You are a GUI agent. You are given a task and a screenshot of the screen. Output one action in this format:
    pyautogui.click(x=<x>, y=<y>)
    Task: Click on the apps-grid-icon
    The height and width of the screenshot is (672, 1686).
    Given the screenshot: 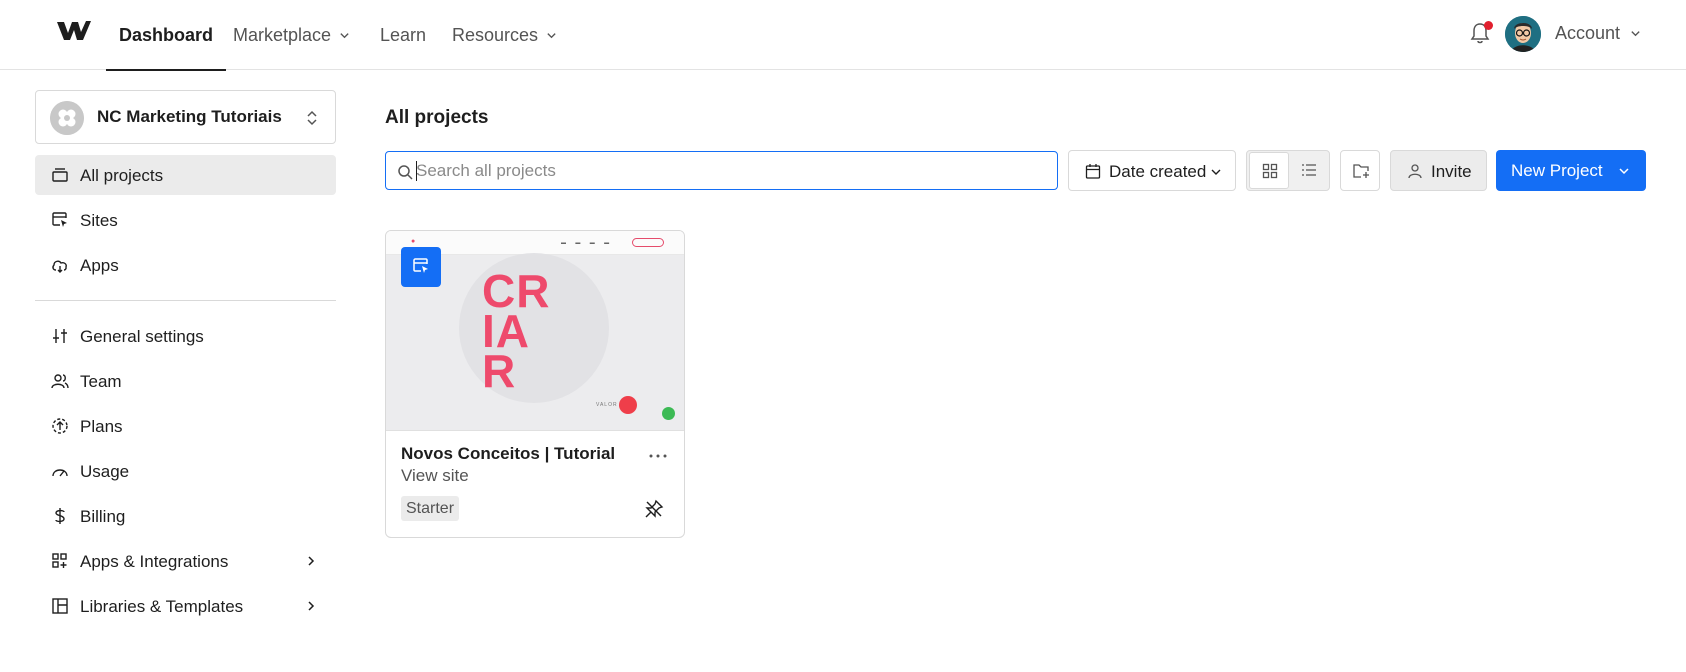 What is the action you would take?
    pyautogui.click(x=59, y=560)
    